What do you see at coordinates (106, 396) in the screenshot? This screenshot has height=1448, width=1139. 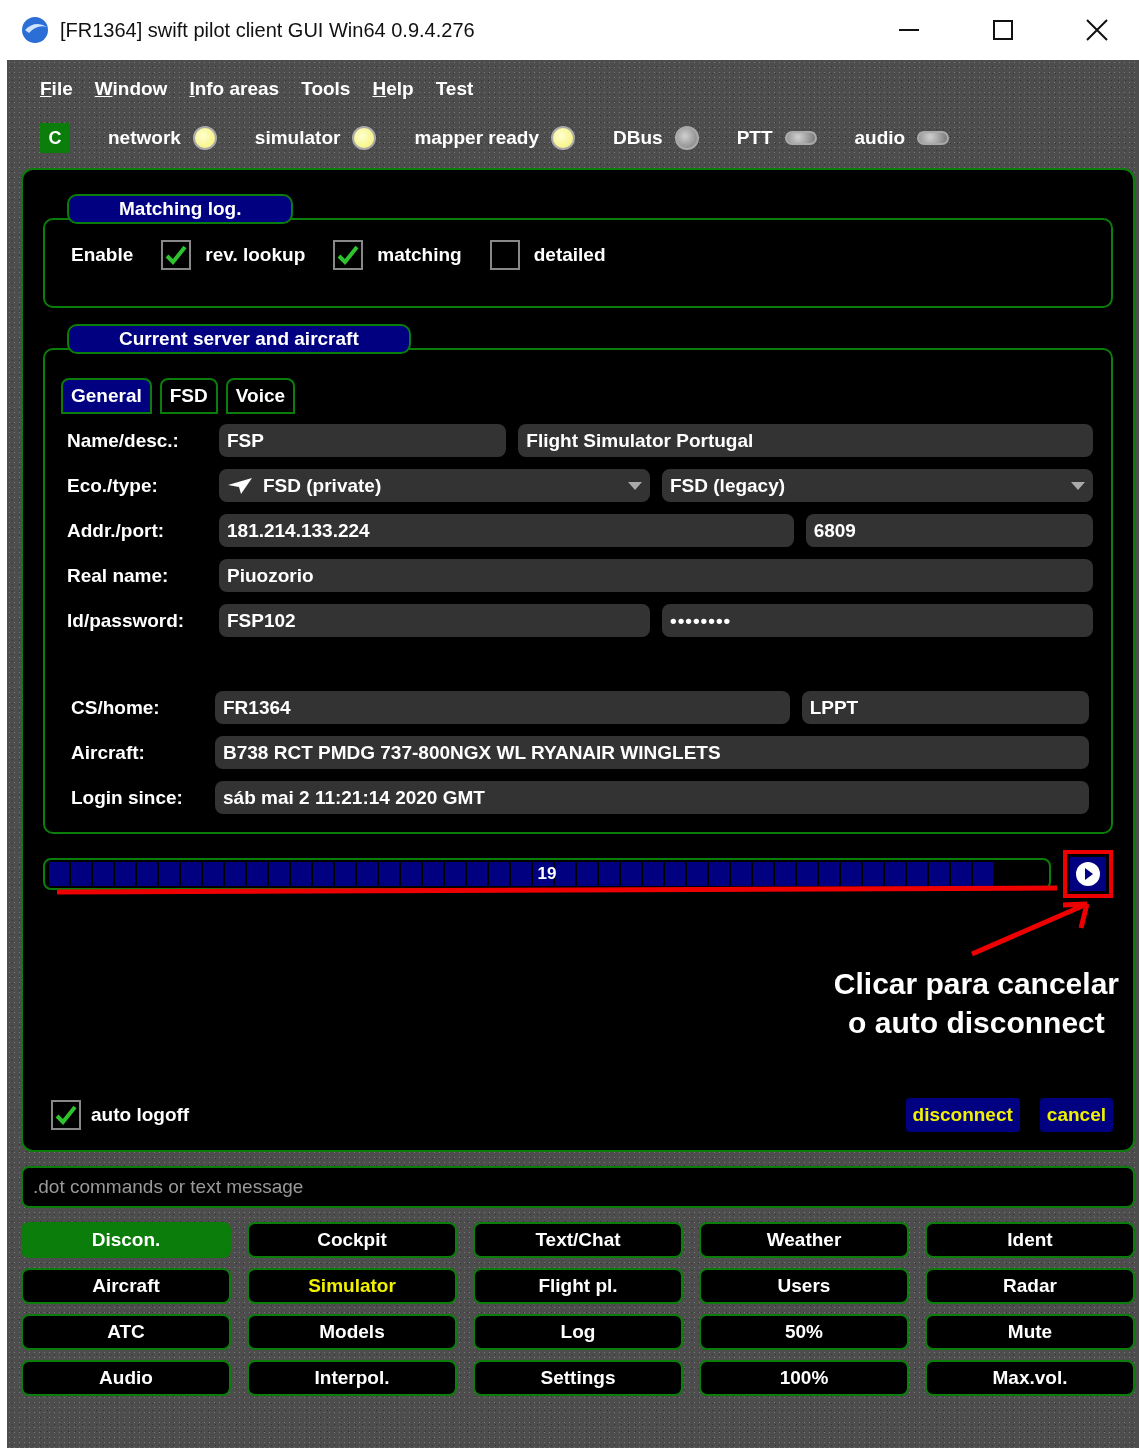 I see `tab: General` at bounding box center [106, 396].